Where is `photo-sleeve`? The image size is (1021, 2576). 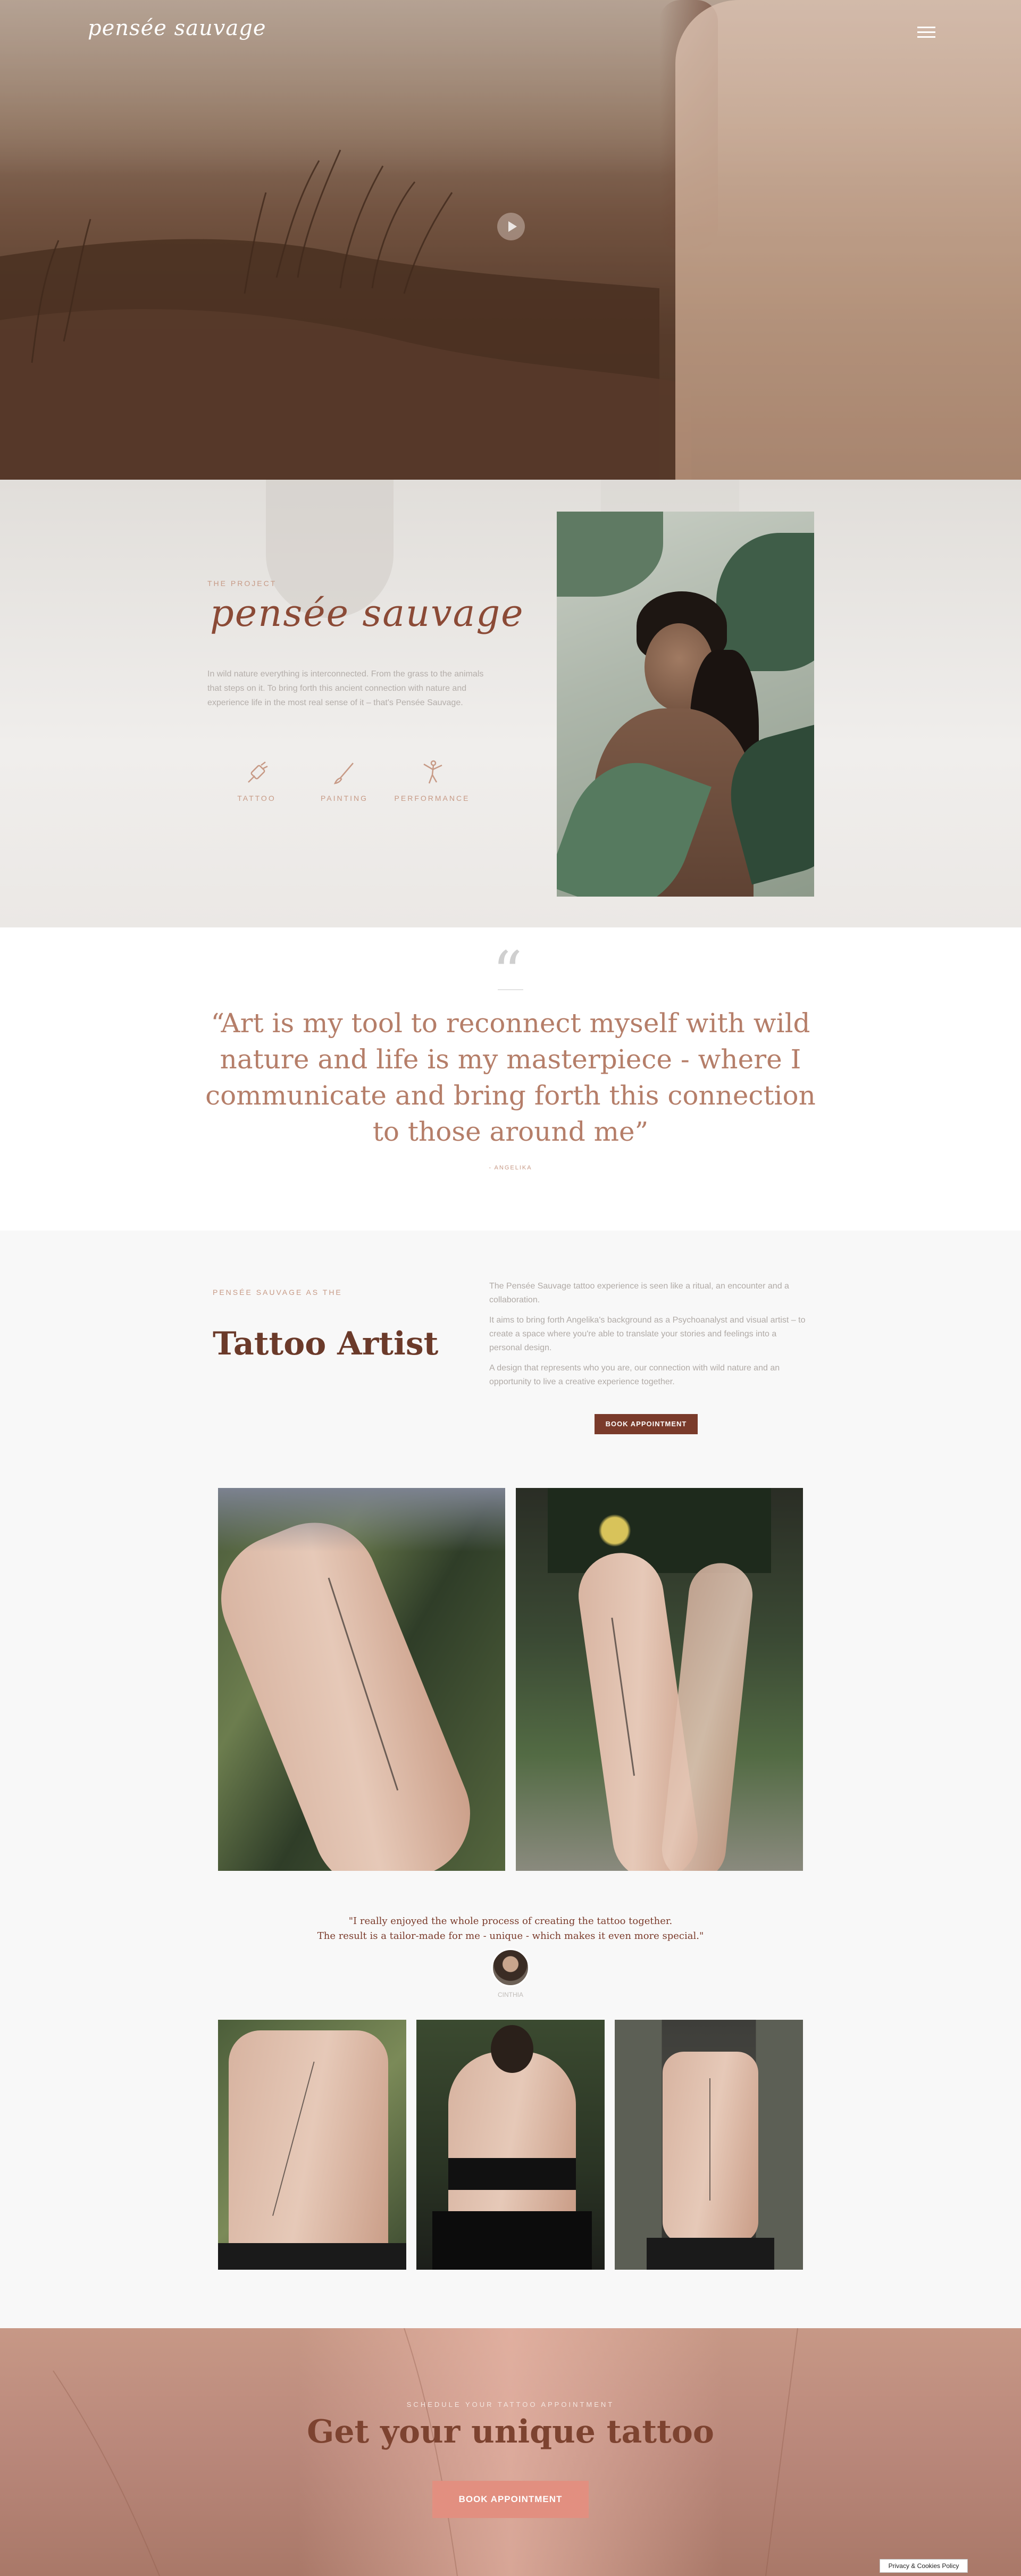
photo-sleeve is located at coordinates (361, 1520).